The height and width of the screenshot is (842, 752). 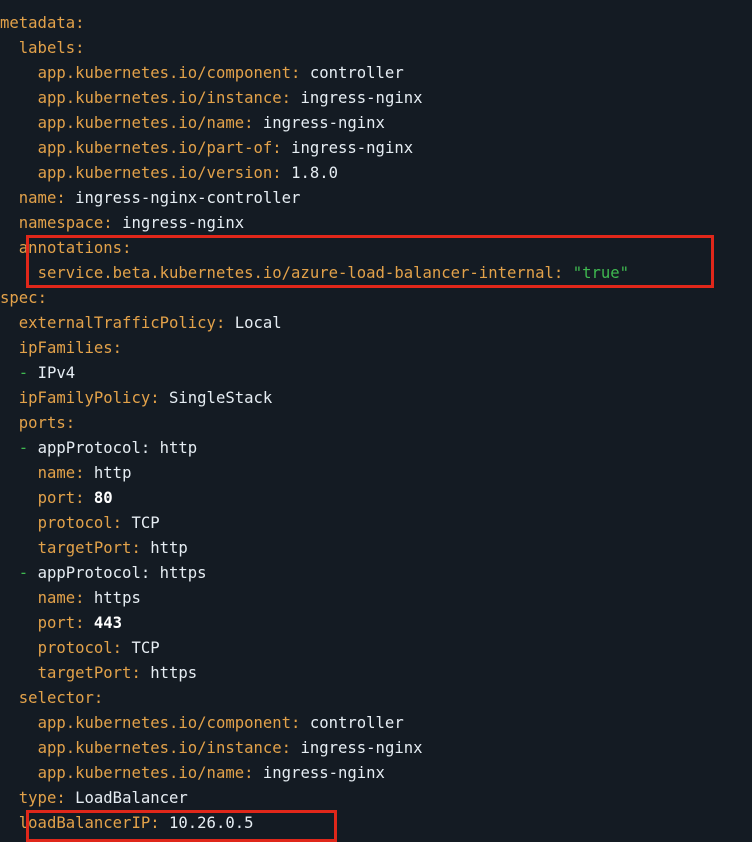 What do you see at coordinates (376, 223) in the screenshot?
I see `code-line: namespace: ingress-nginx` at bounding box center [376, 223].